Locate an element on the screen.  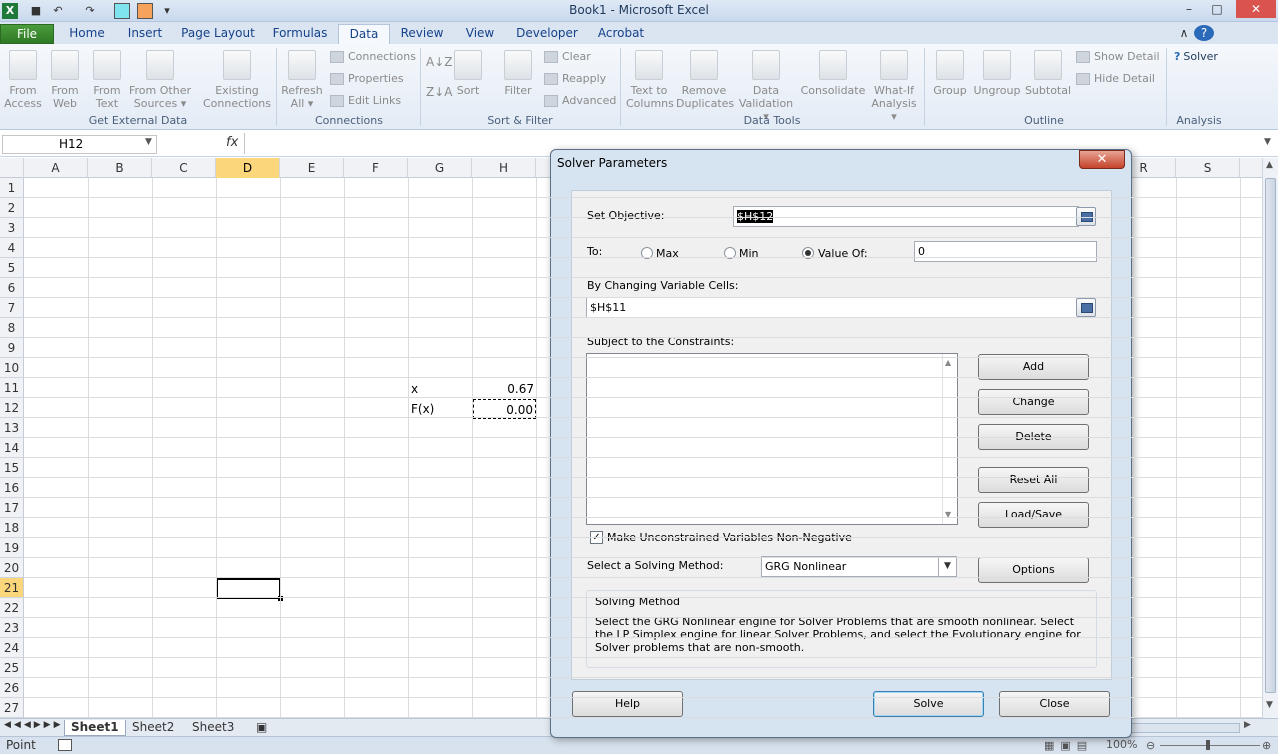
zoom-slider-thumb is located at coordinates (1208, 745).